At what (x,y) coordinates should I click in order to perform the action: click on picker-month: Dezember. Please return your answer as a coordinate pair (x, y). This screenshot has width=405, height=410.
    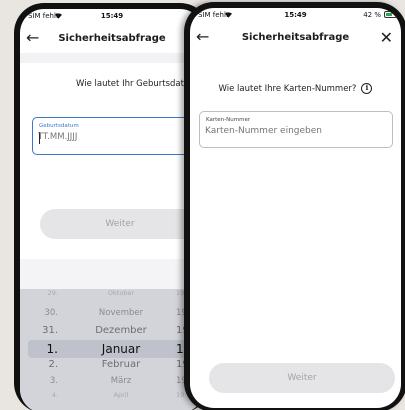
    Looking at the image, I should click on (121, 330).